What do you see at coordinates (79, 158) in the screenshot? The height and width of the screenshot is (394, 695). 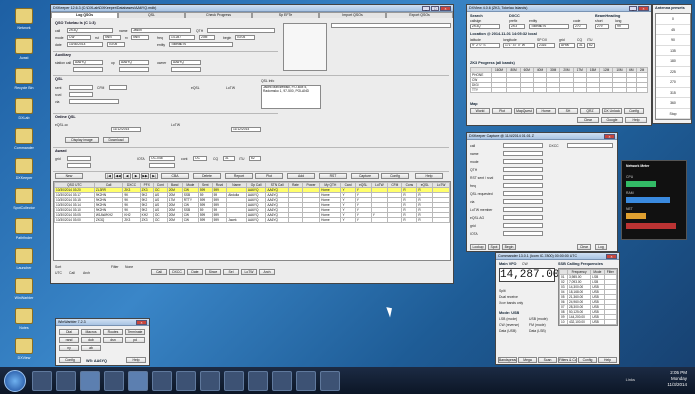 I see `grid-field` at bounding box center [79, 158].